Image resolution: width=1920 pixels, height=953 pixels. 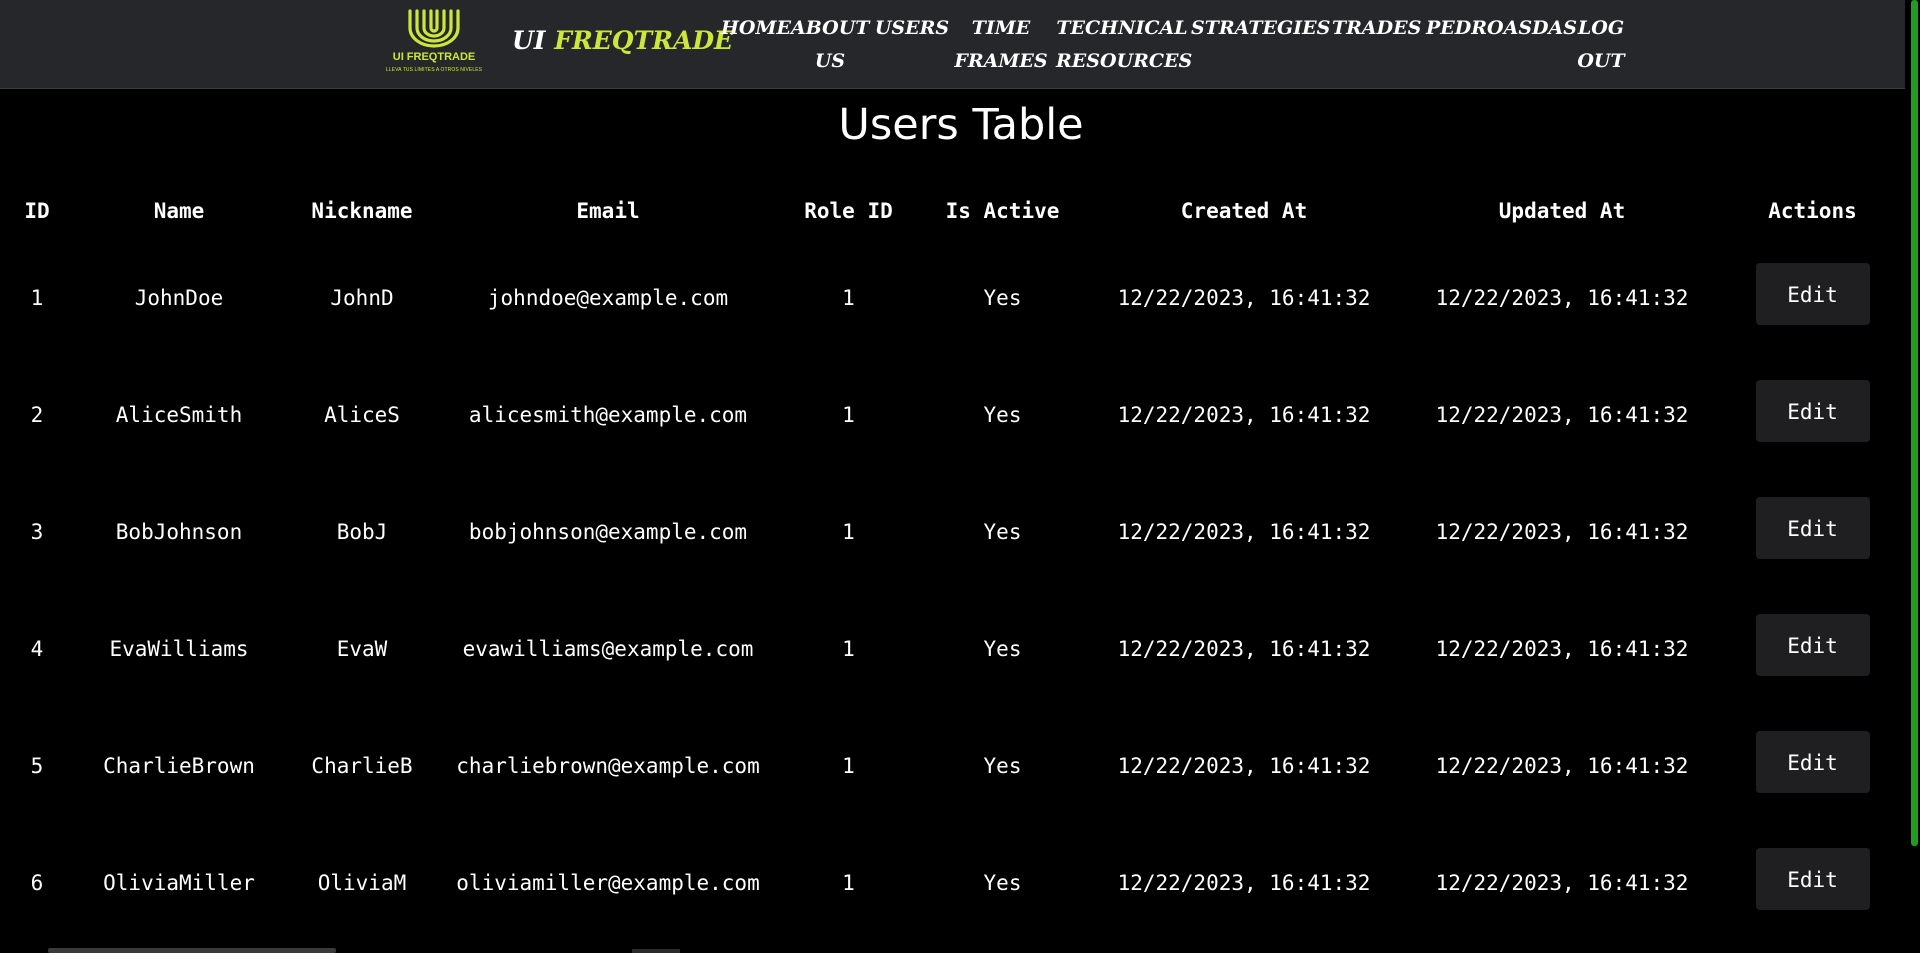 I want to click on nav-trades: TRADES, so click(x=1376, y=28).